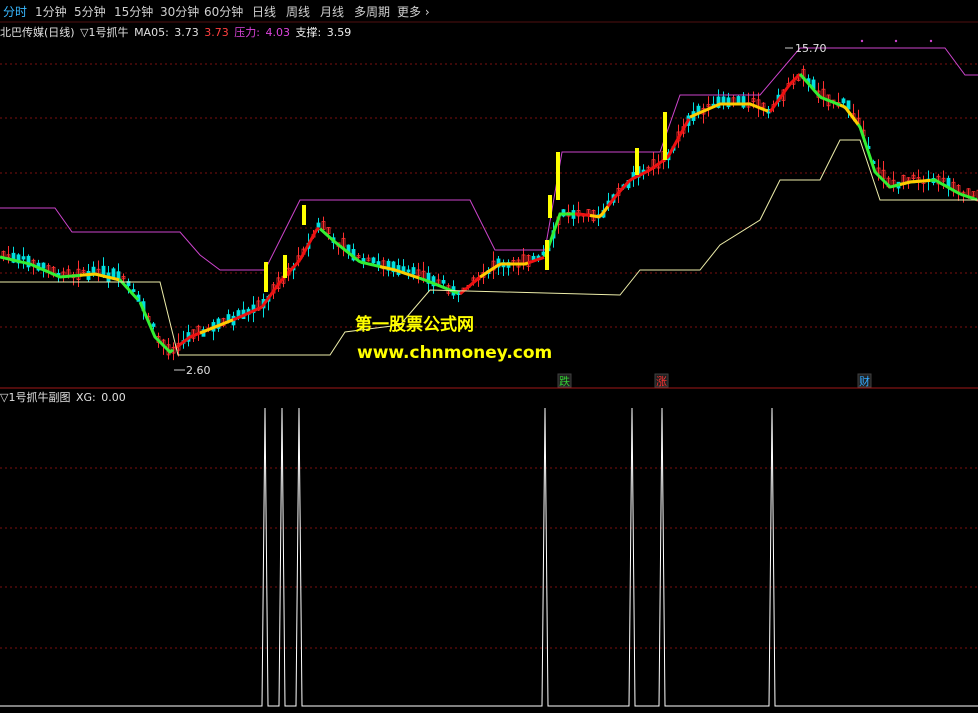  What do you see at coordinates (864, 381) in the screenshot?
I see `event-tag-2: 财` at bounding box center [864, 381].